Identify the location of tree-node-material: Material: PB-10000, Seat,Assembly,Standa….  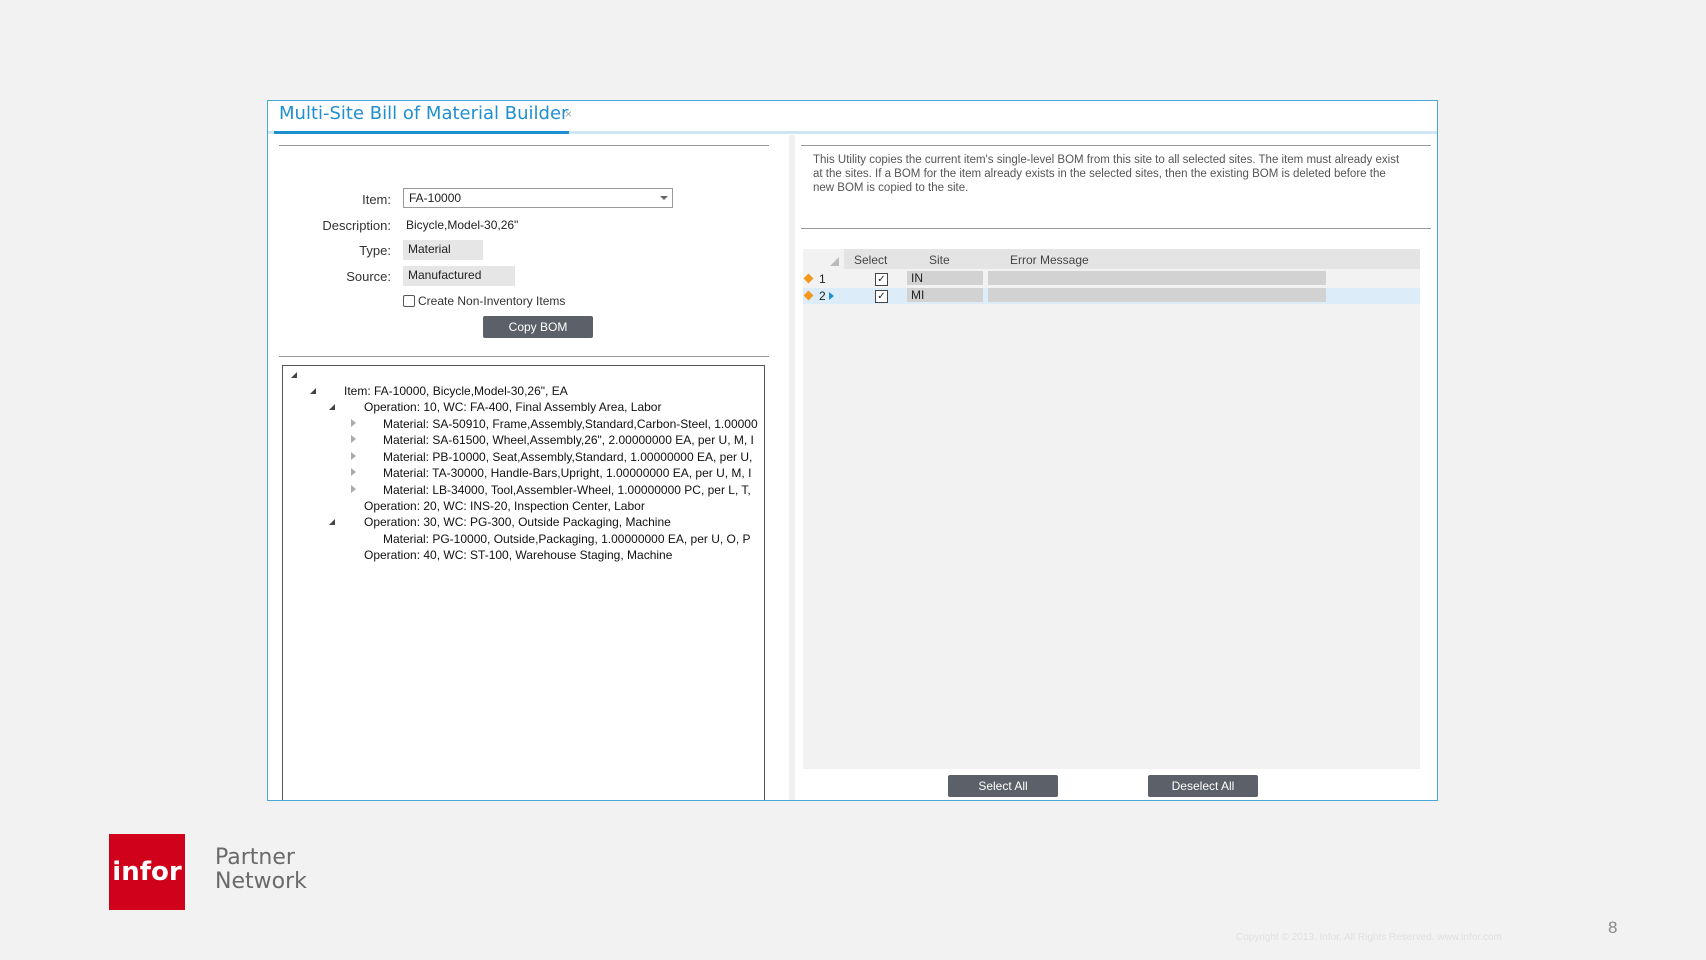
(567, 457).